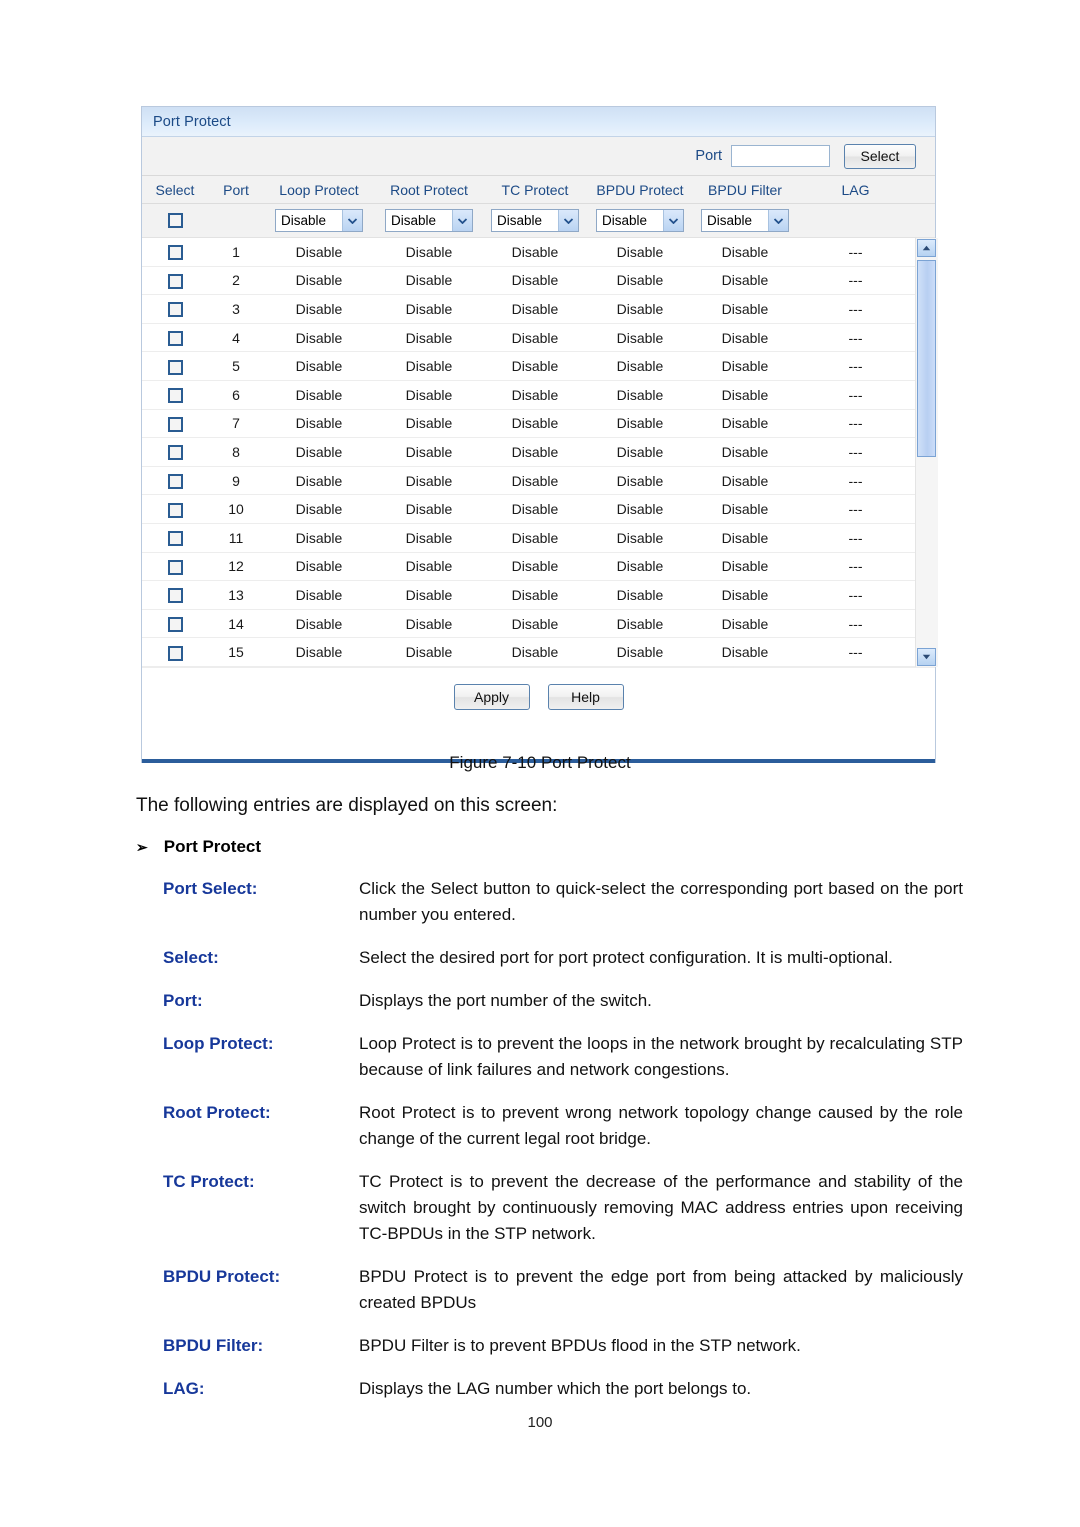 The image size is (1080, 1527). Describe the element at coordinates (429, 220) in the screenshot. I see `root-protect-dropdown: Disable` at that location.